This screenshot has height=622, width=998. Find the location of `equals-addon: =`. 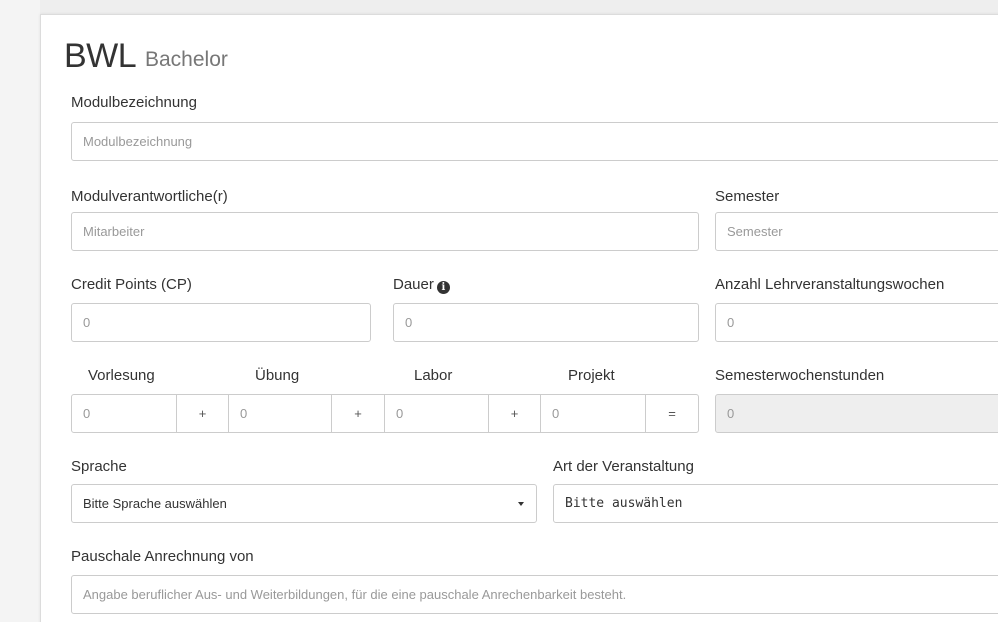

equals-addon: = is located at coordinates (672, 413).